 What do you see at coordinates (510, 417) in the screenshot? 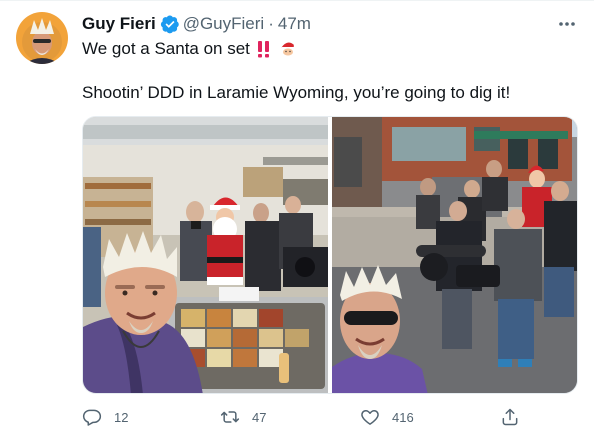
I see `share-icon` at bounding box center [510, 417].